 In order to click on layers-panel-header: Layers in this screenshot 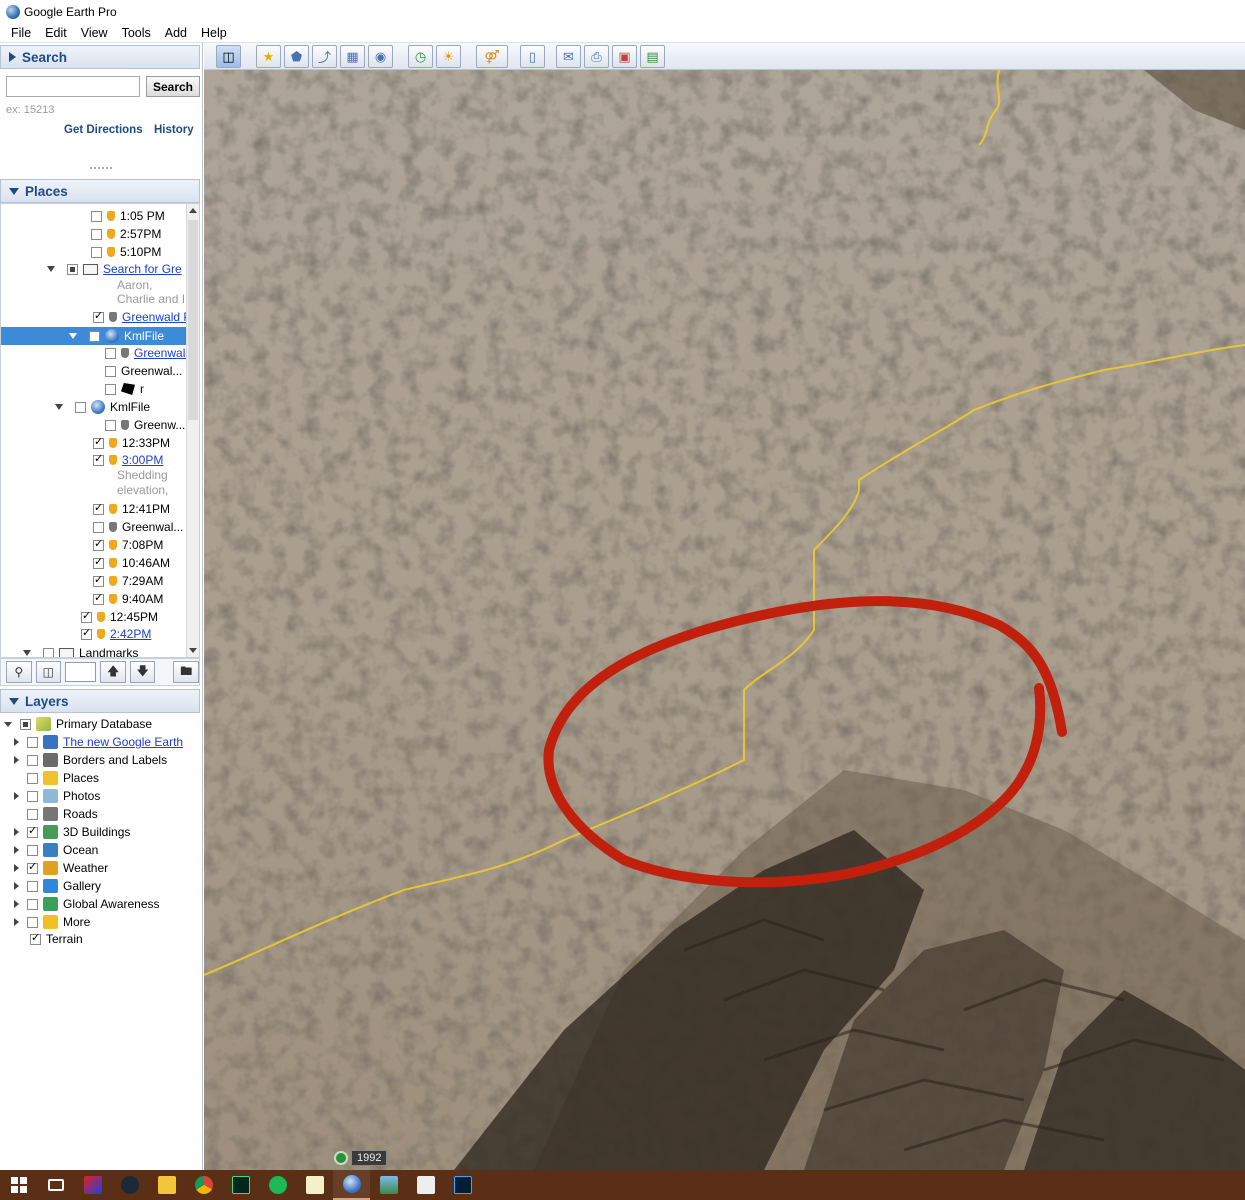, I will do `click(100, 701)`.